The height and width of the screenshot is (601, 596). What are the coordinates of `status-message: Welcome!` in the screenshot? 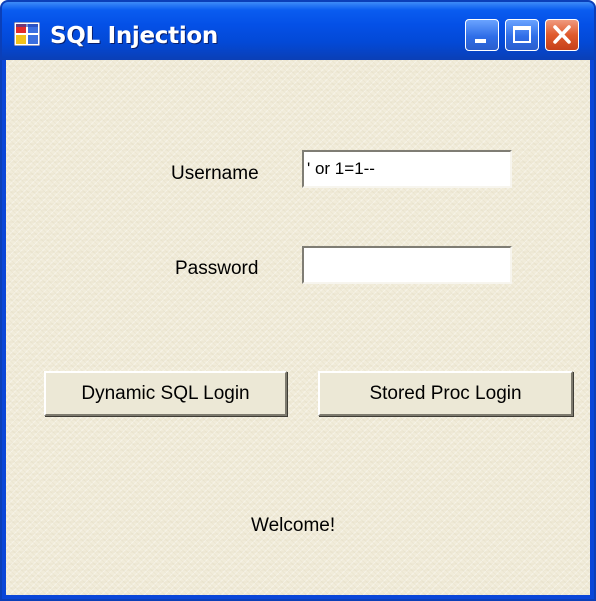 It's located at (293, 525).